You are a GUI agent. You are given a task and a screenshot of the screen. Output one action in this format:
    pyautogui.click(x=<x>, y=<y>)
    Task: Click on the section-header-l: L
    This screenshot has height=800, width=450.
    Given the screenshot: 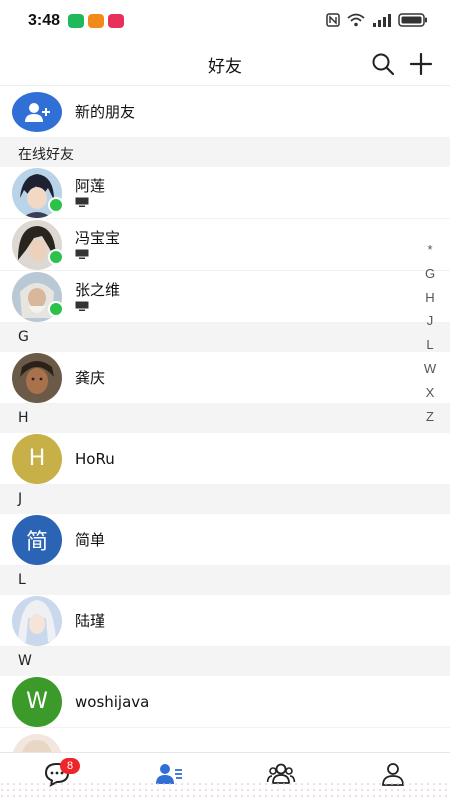 What is the action you would take?
    pyautogui.click(x=225, y=580)
    